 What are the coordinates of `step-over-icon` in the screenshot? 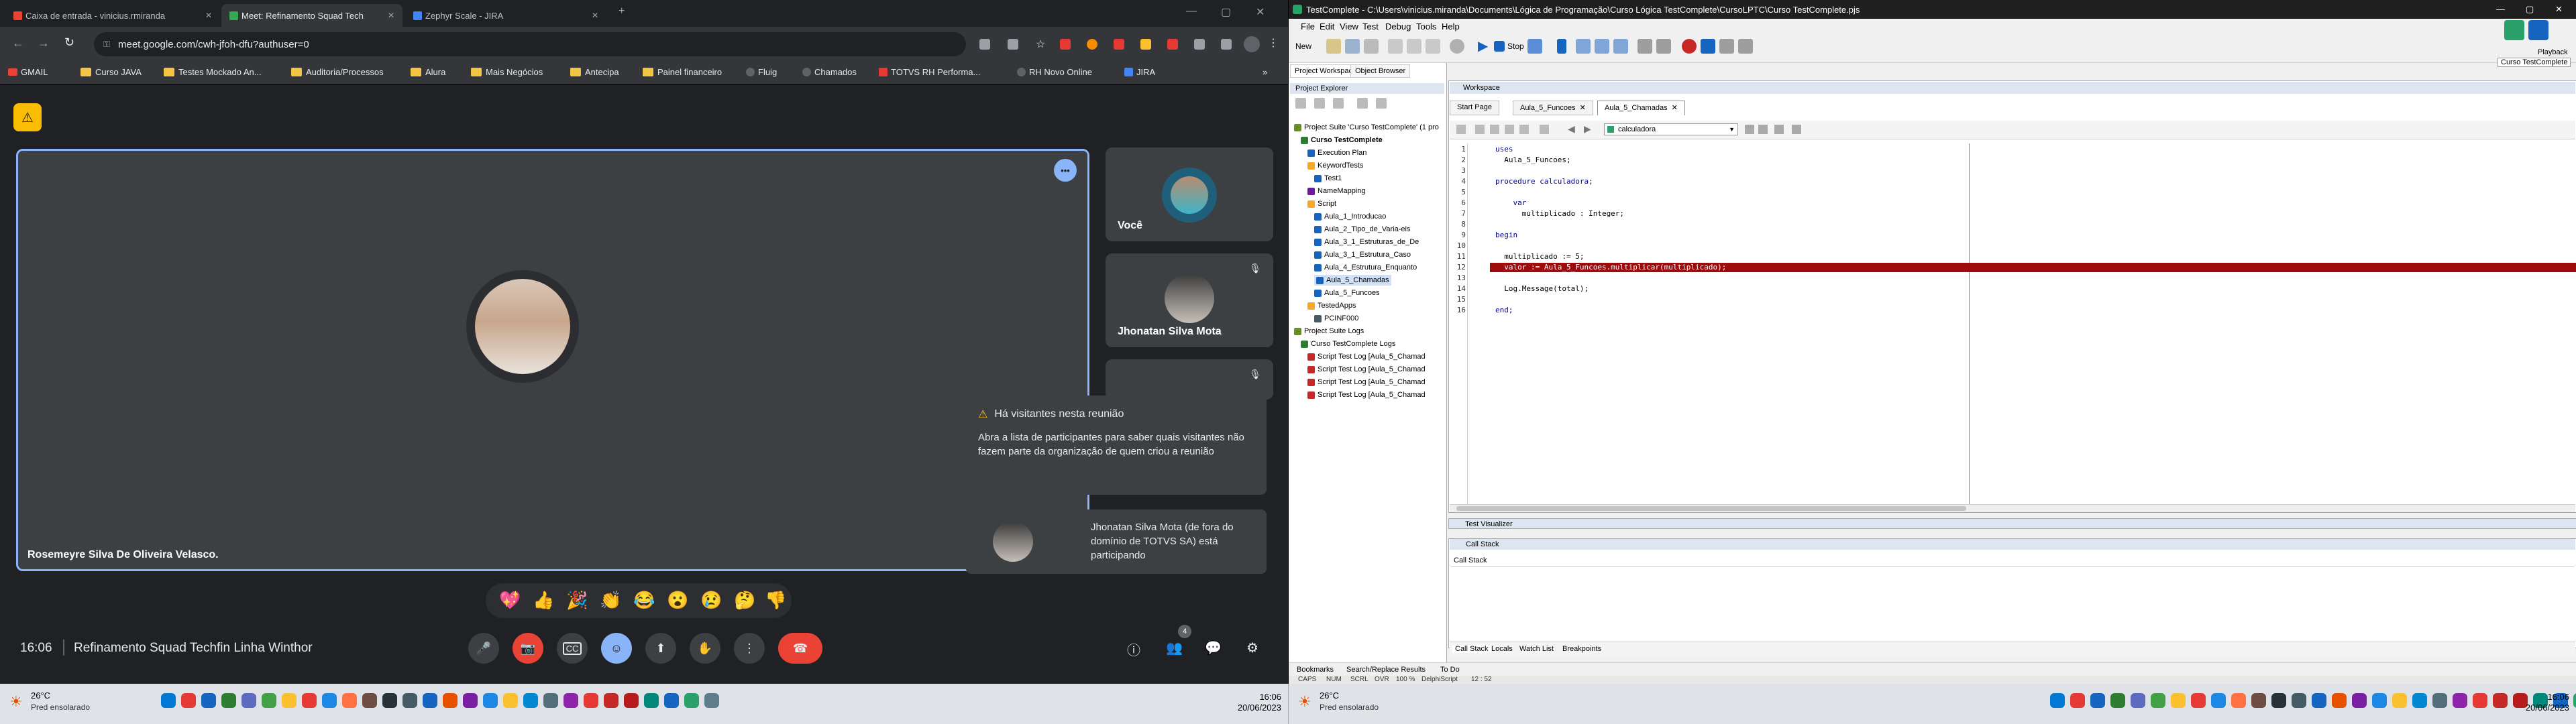 It's located at (1583, 46).